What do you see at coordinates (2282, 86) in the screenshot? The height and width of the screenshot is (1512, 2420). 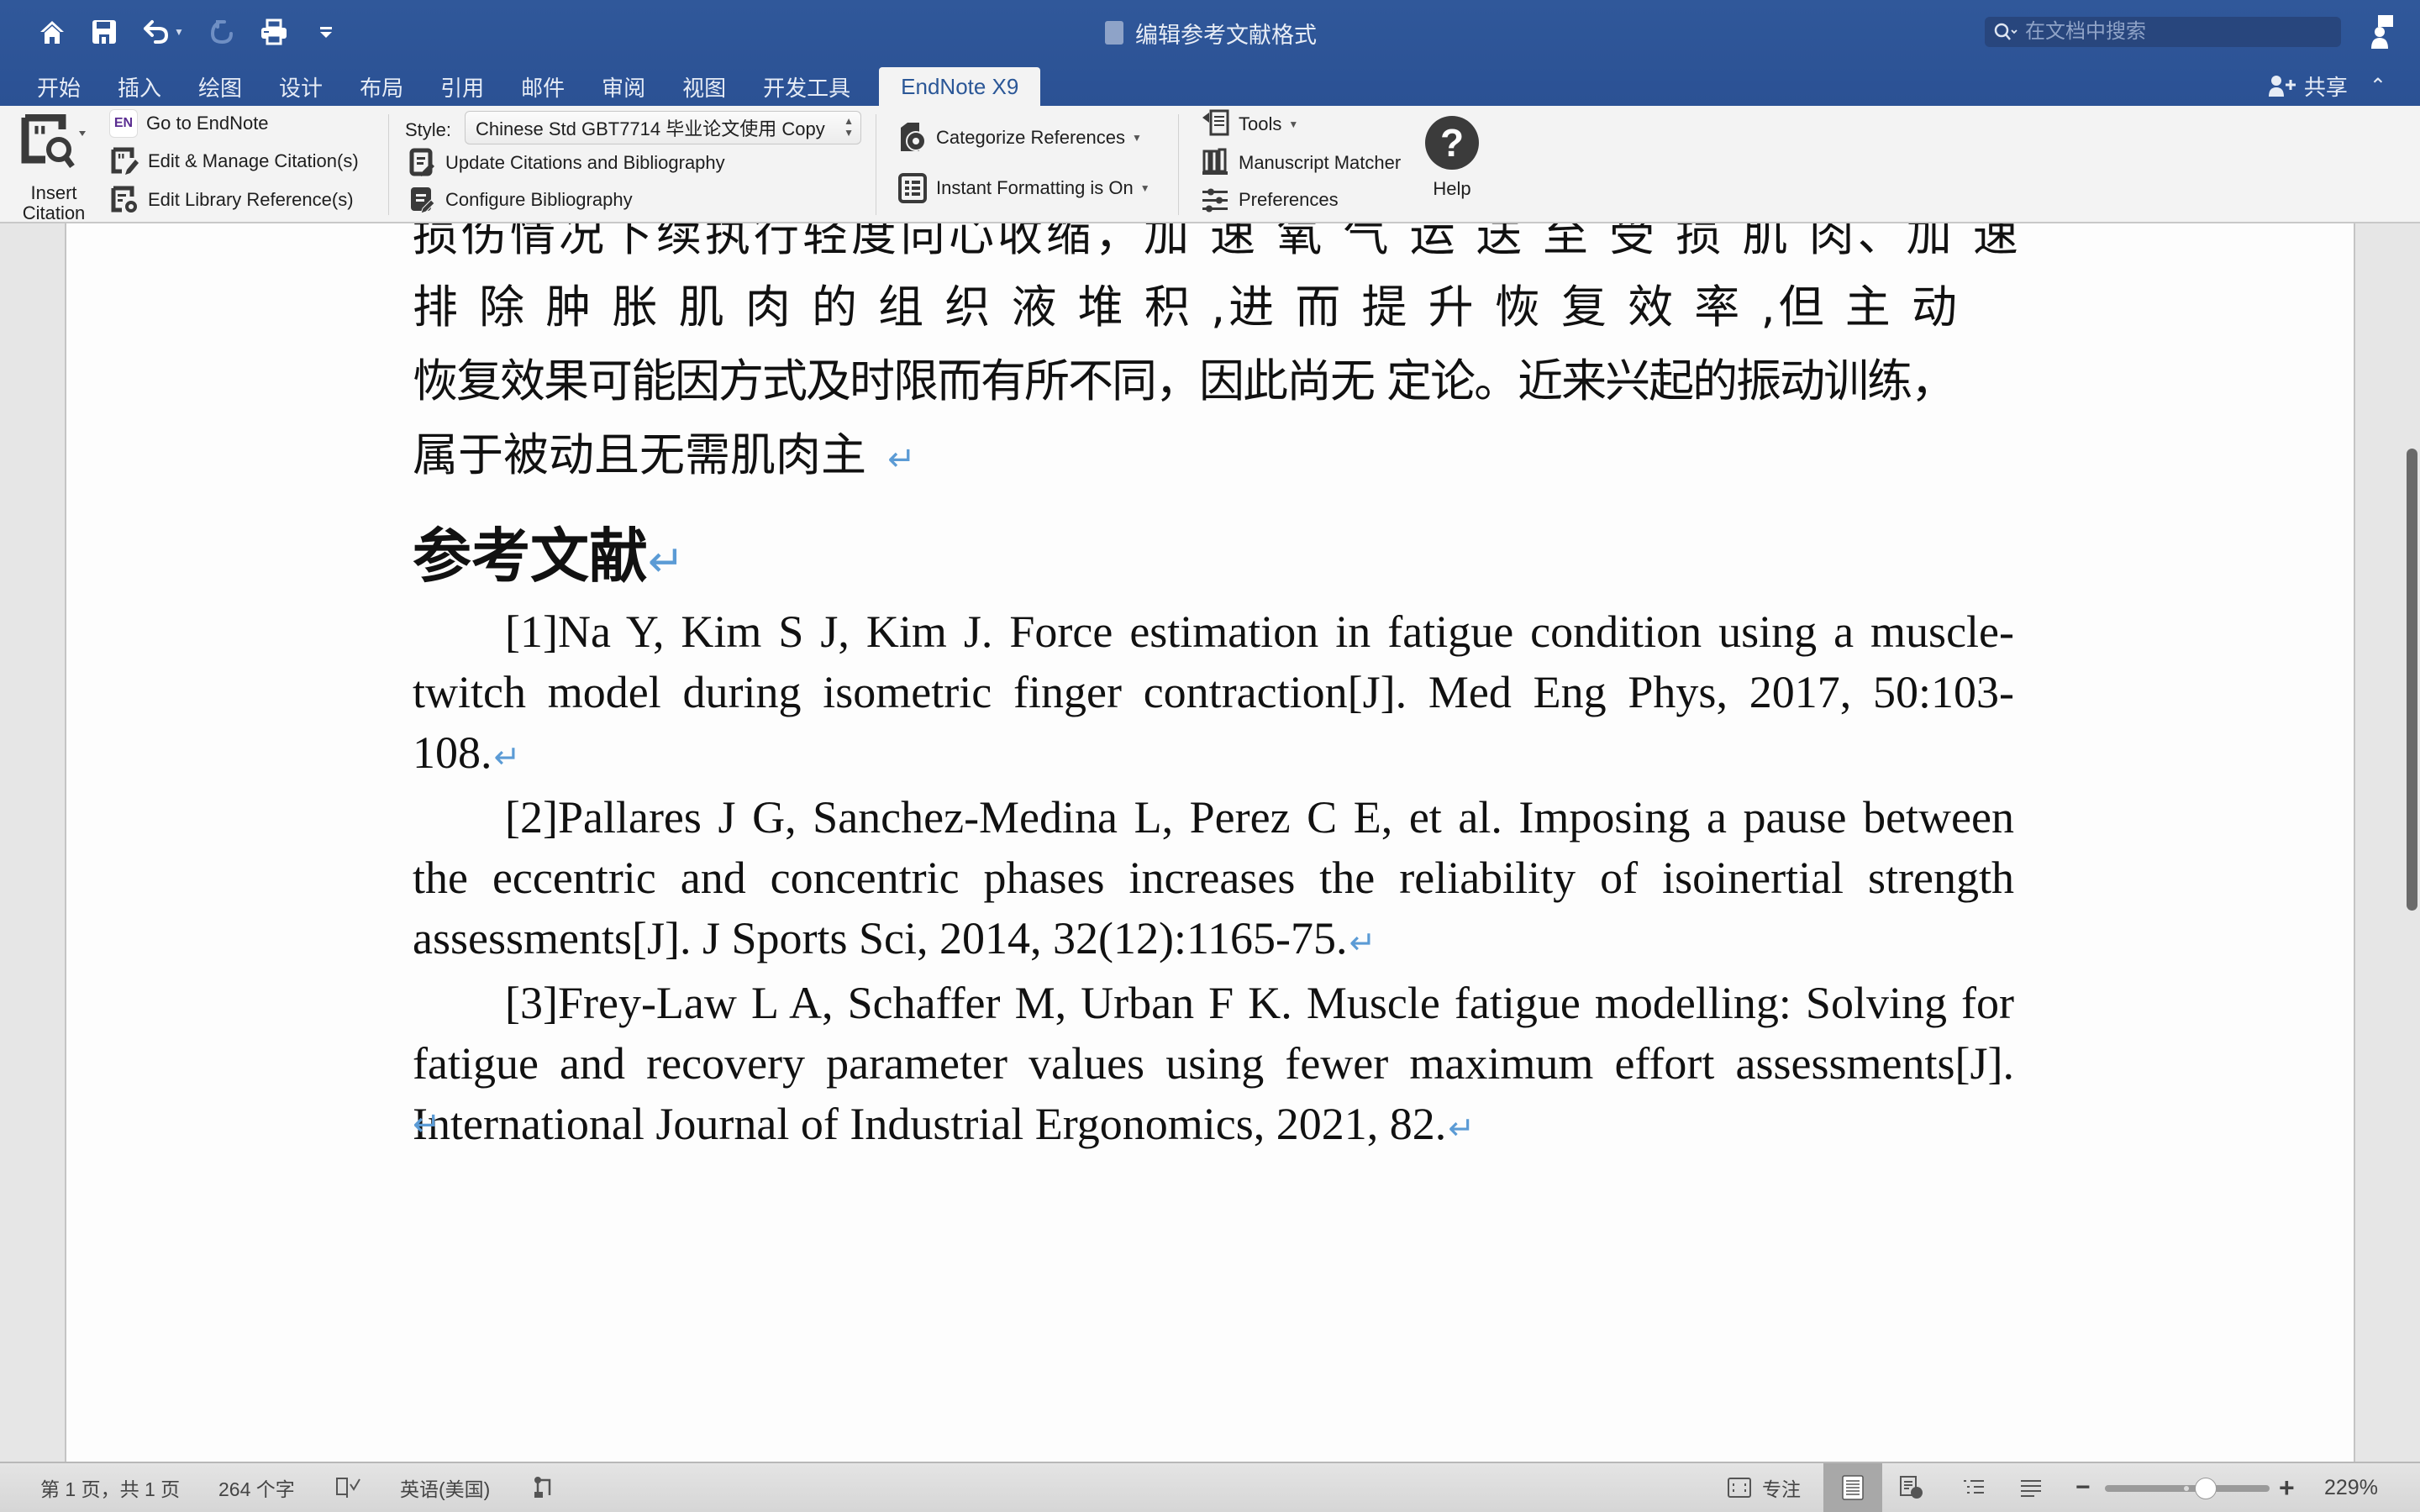 I see `add-person-icon` at bounding box center [2282, 86].